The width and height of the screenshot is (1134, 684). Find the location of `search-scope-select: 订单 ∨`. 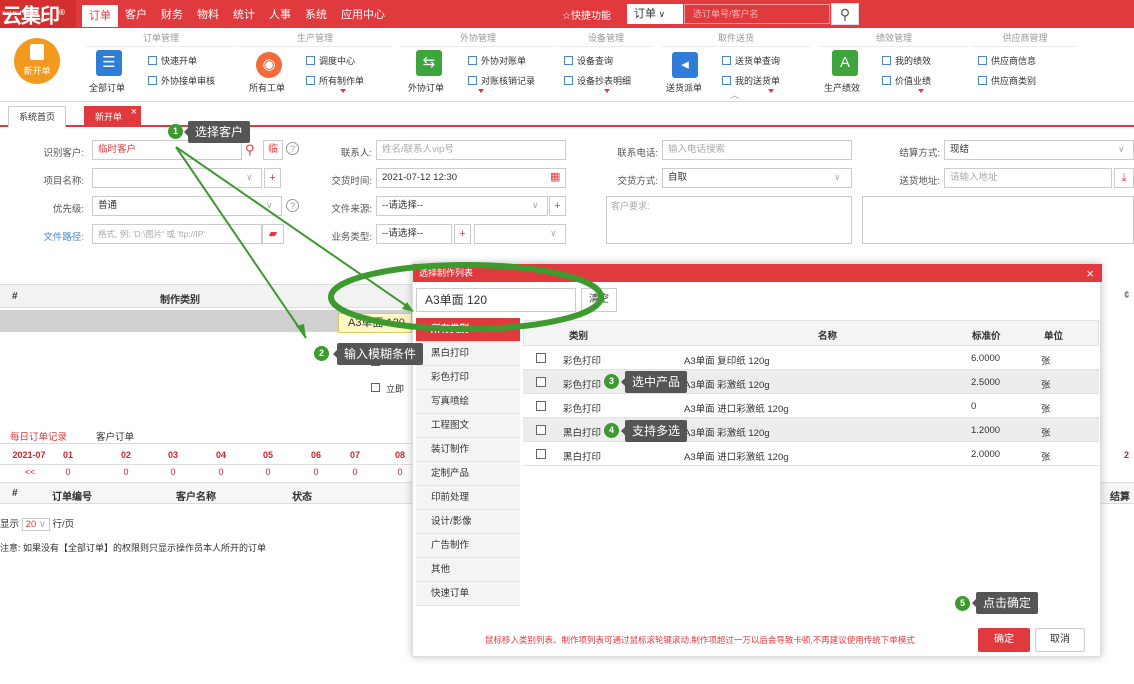

search-scope-select: 订单 ∨ is located at coordinates (655, 14).